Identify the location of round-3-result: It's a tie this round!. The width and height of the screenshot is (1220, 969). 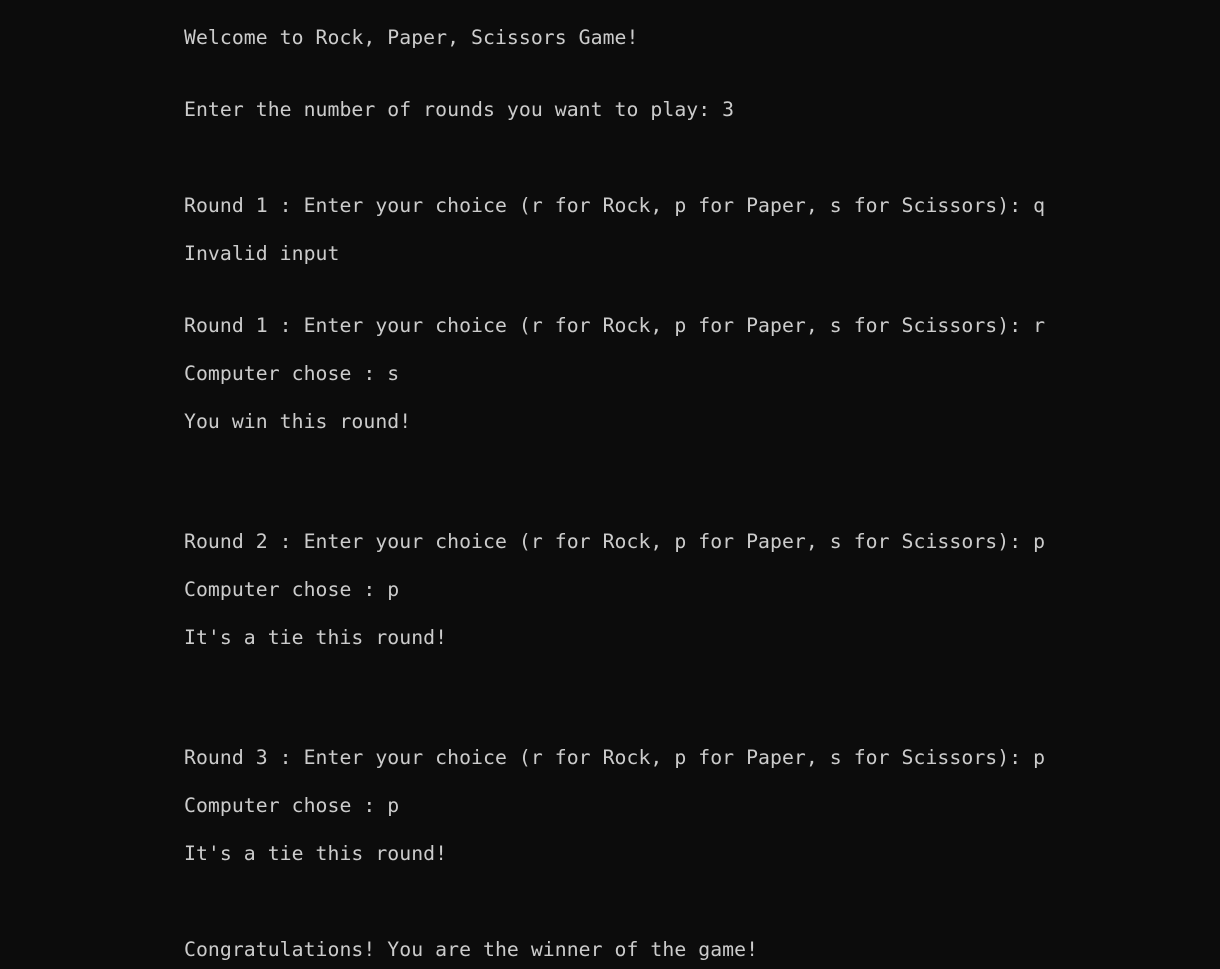
(316, 853).